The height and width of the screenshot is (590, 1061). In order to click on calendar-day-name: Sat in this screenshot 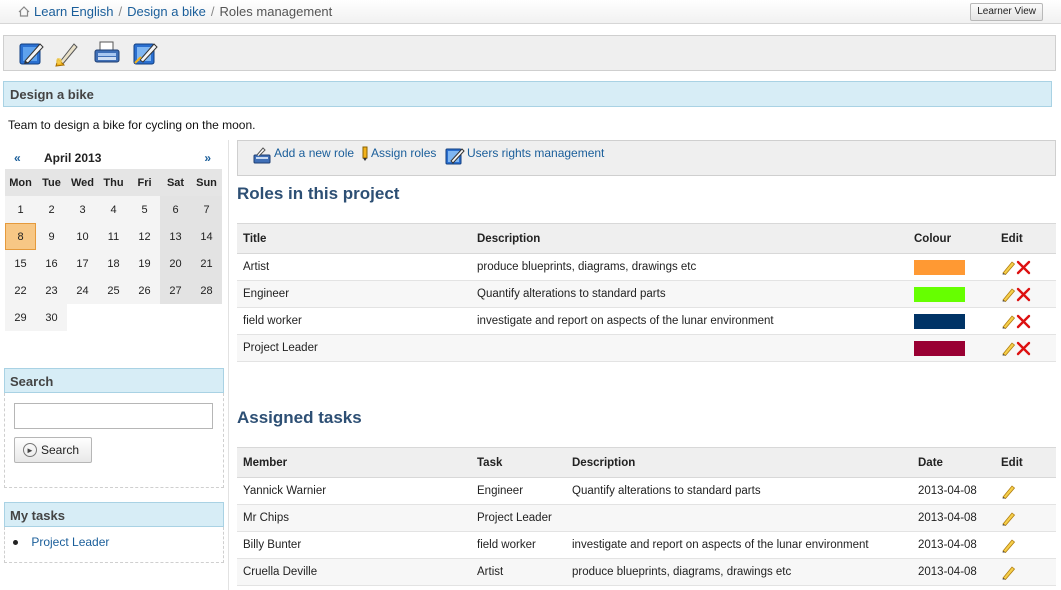, I will do `click(175, 182)`.